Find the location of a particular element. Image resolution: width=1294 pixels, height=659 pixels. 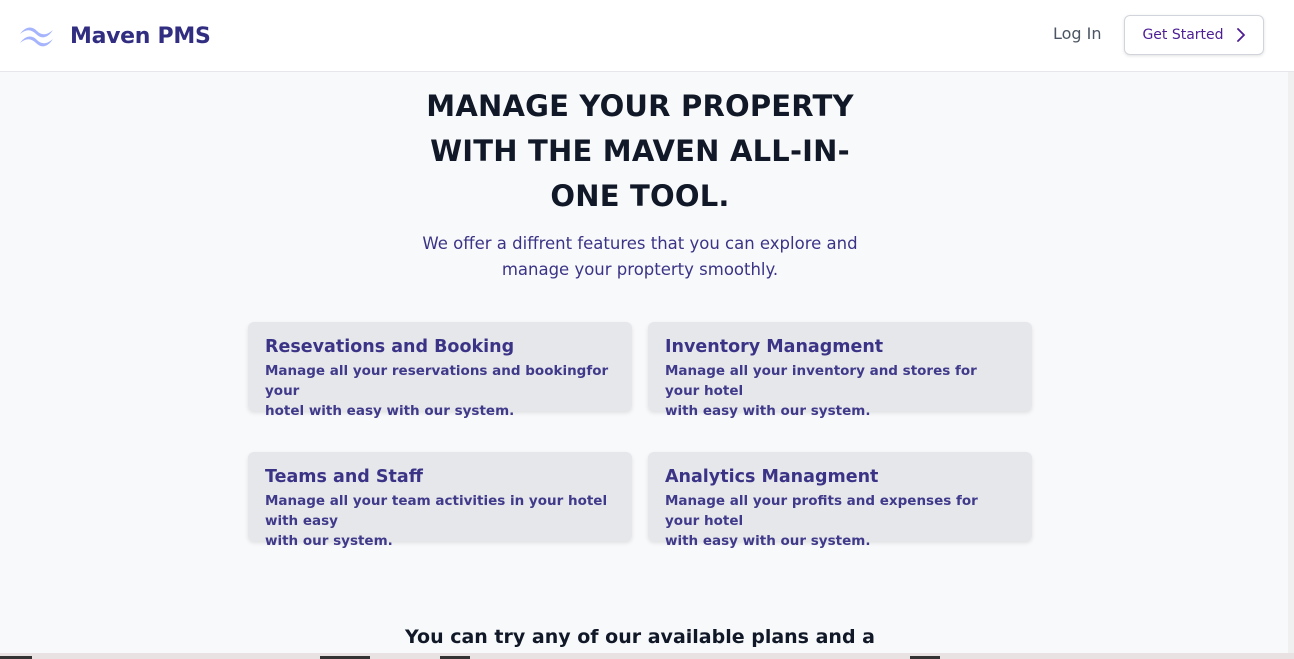

brand: Maven PMS is located at coordinates (114, 36).